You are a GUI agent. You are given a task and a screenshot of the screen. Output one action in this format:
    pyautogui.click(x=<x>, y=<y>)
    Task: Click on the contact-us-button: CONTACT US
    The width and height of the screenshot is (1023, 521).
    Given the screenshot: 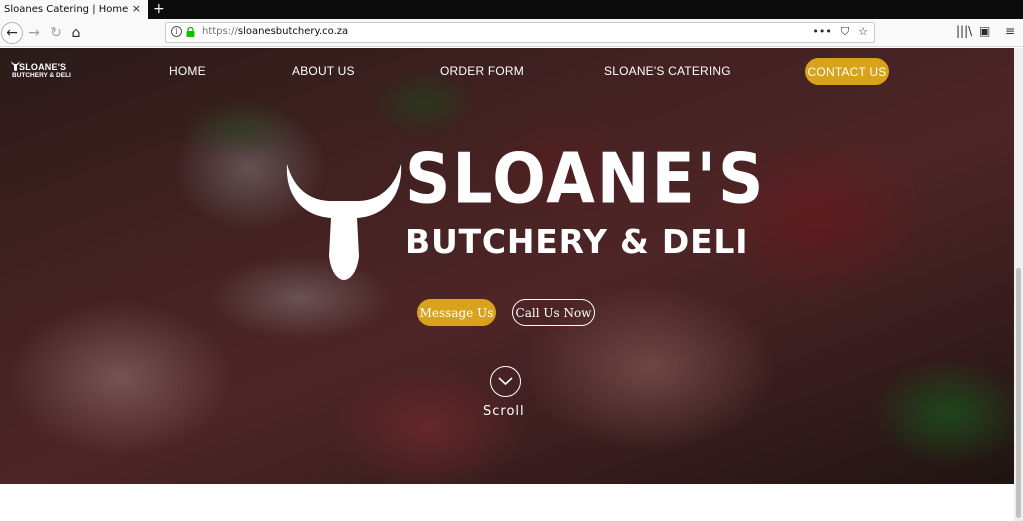 What is the action you would take?
    pyautogui.click(x=847, y=71)
    